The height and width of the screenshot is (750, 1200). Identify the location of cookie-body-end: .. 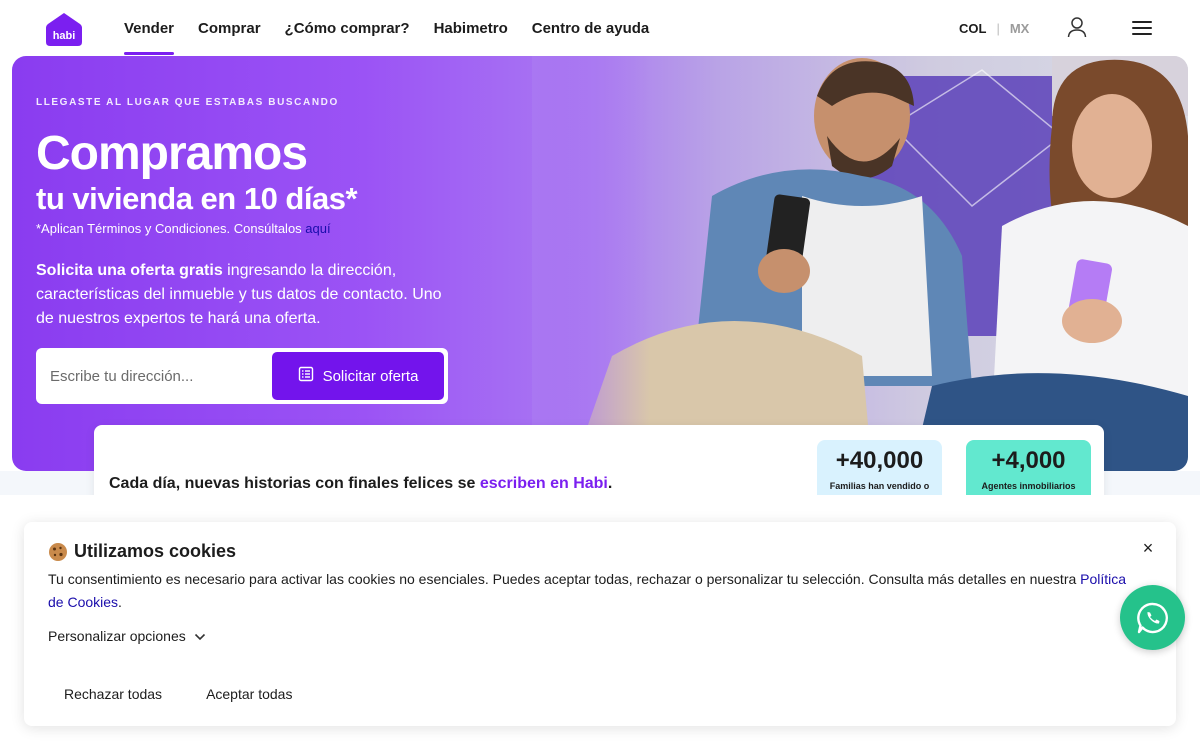
(120, 602).